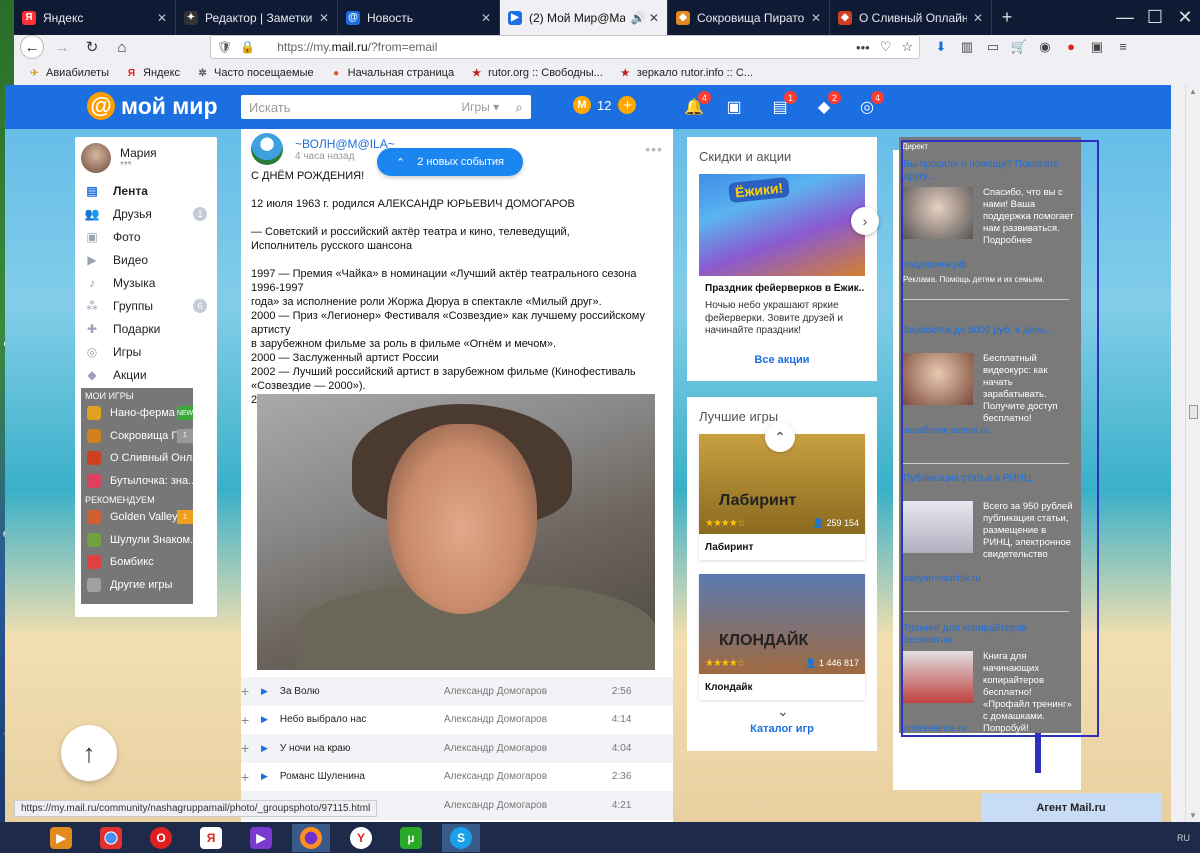 Image resolution: width=1200 pixels, height=853 pixels. Describe the element at coordinates (1192, 453) in the screenshot. I see `page-scrollbar: ▲ ▼` at that location.